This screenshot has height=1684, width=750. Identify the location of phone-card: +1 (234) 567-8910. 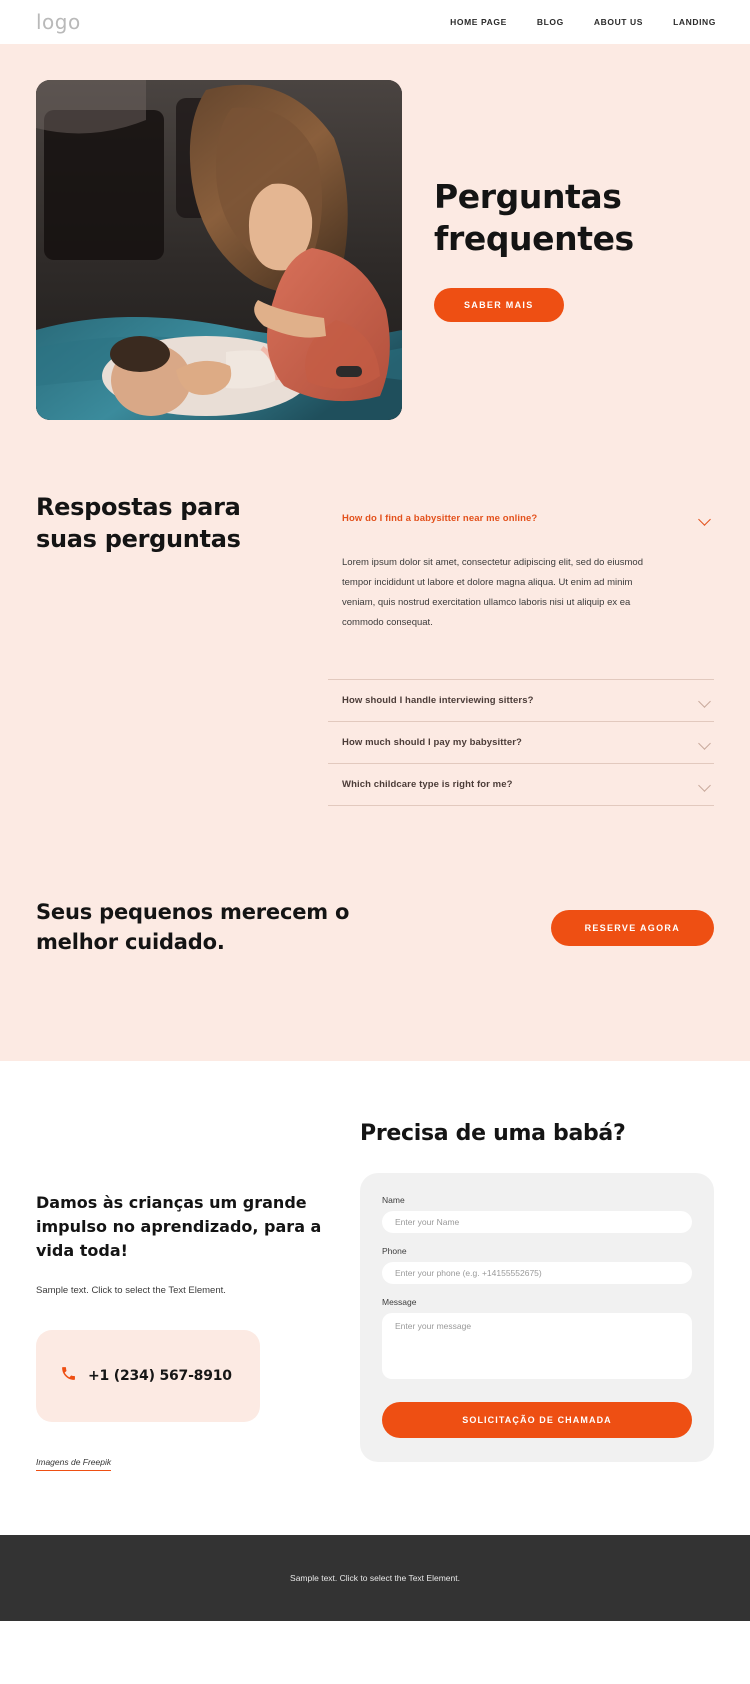
(148, 1375).